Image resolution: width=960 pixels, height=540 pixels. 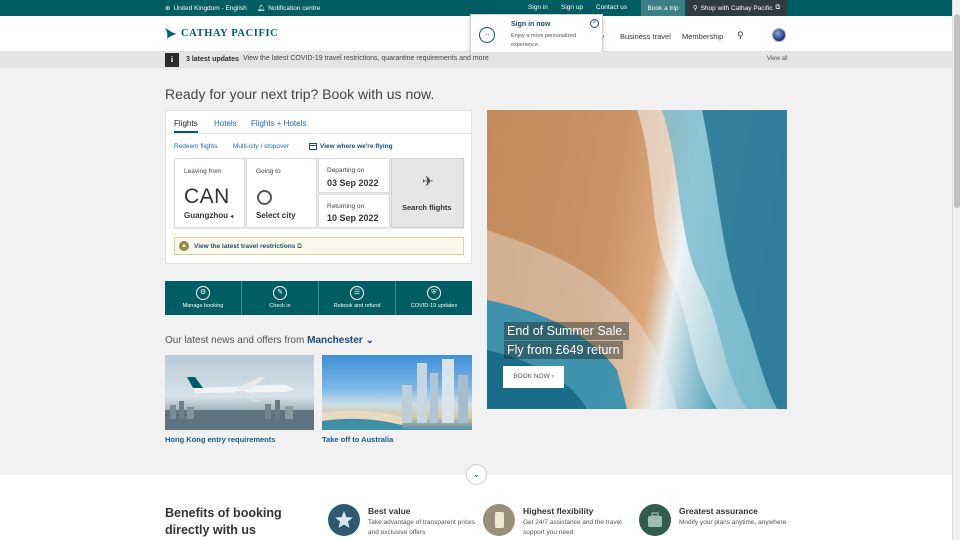 What do you see at coordinates (168, 8) in the screenshot?
I see `globe-icon: ⊕` at bounding box center [168, 8].